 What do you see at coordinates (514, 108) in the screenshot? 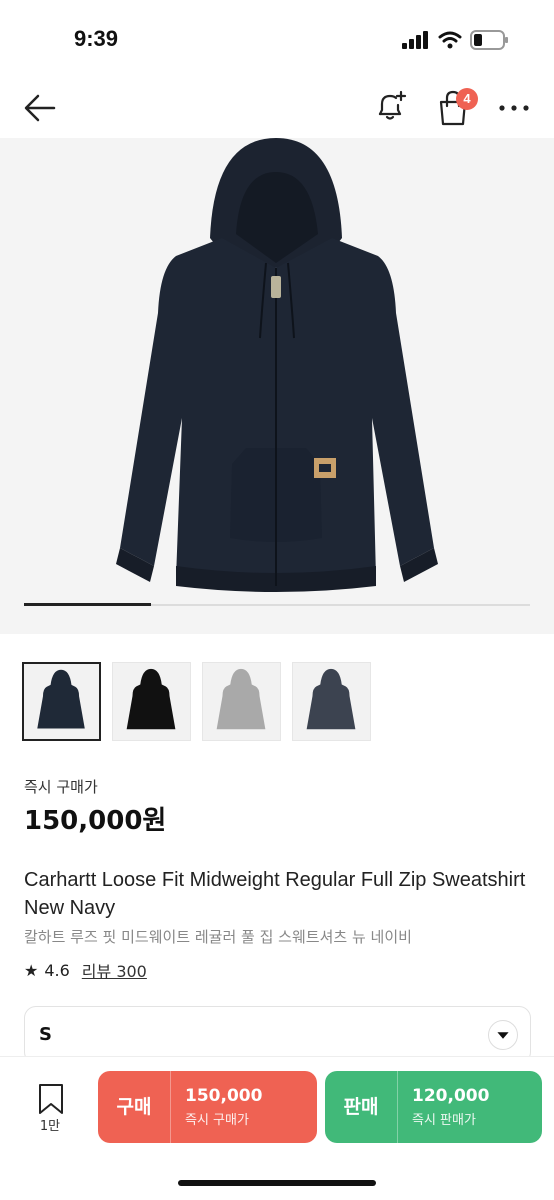
I see `more-options-icon` at bounding box center [514, 108].